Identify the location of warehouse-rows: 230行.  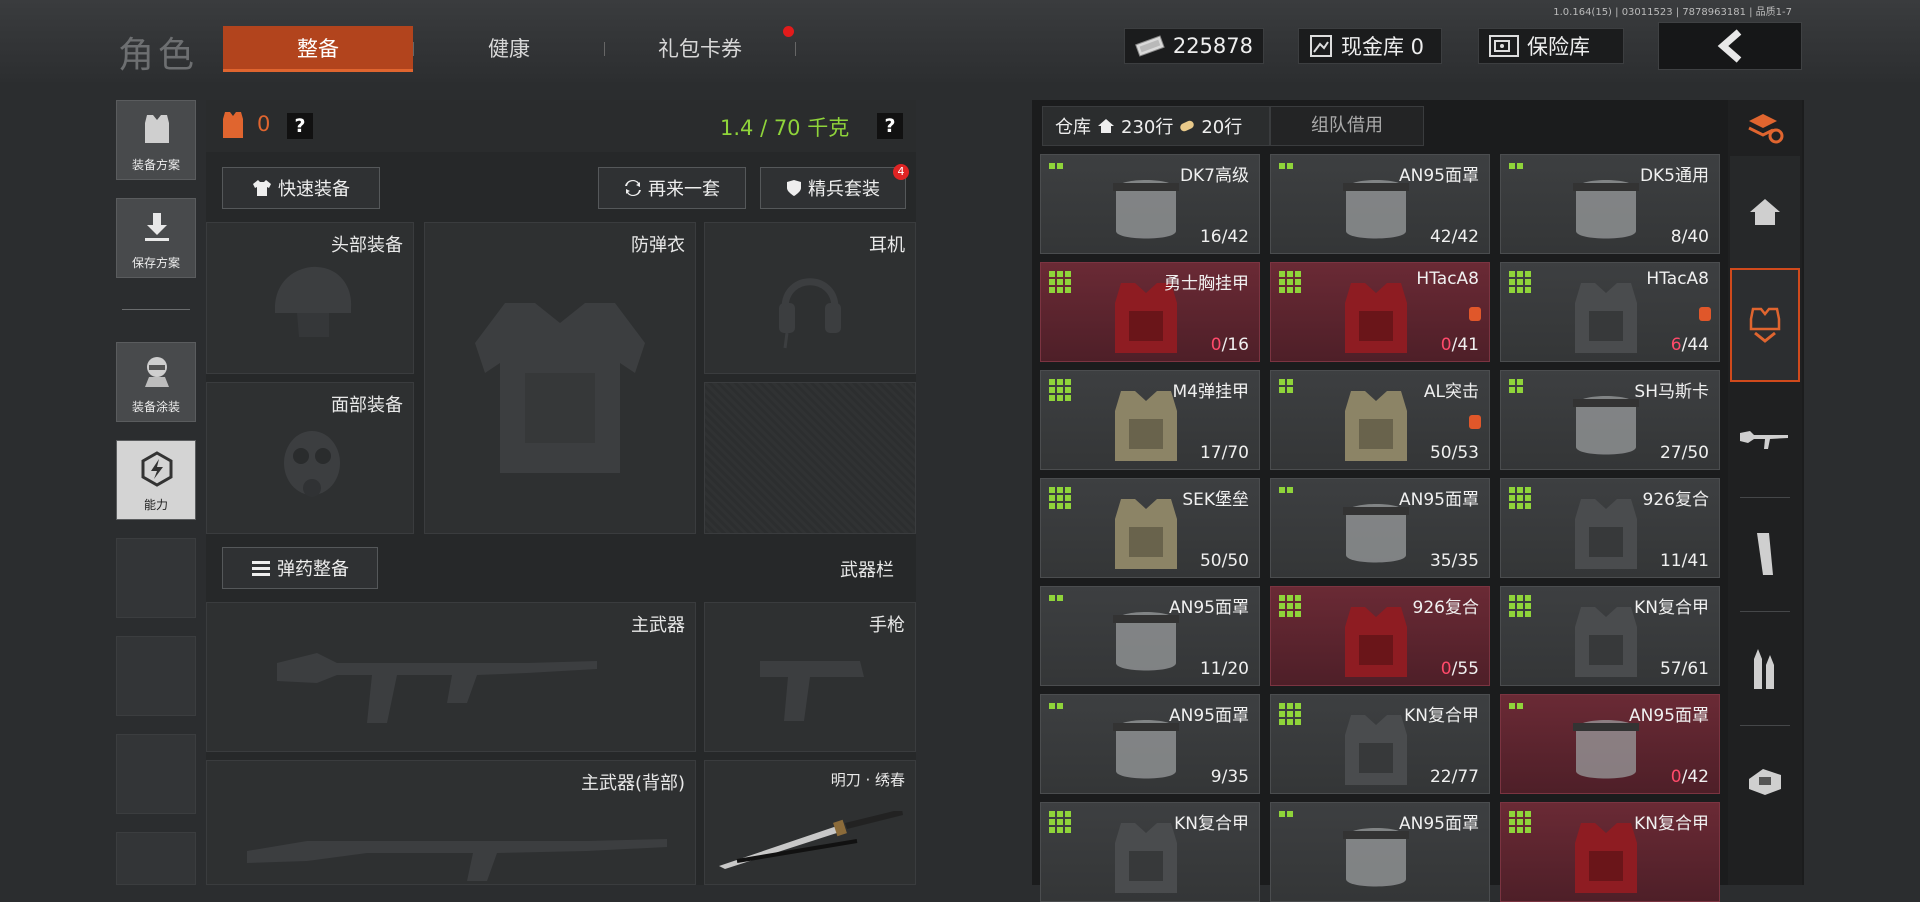
(1147, 127).